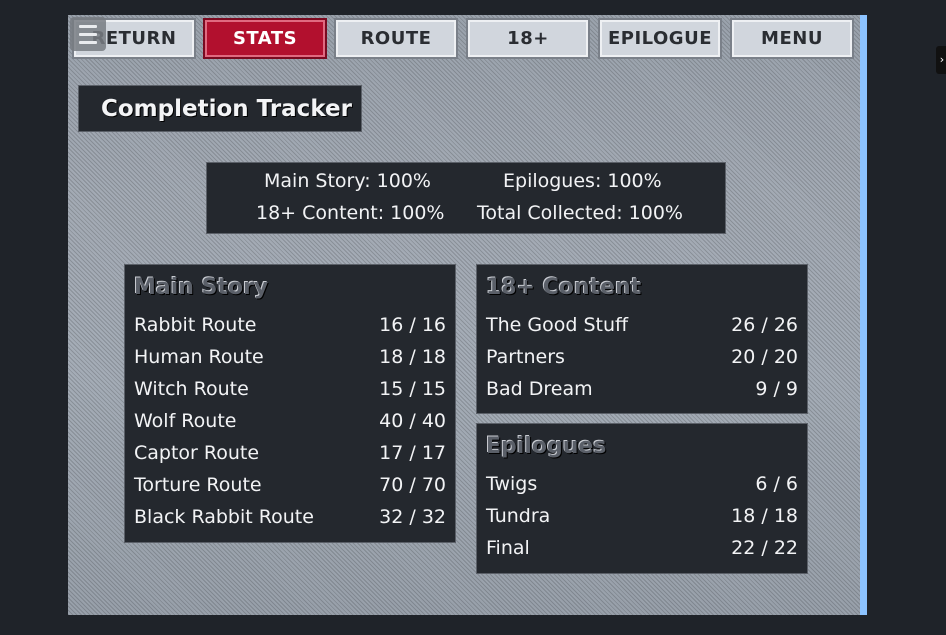 The width and height of the screenshot is (946, 635). I want to click on list-item: Human Route 18 / 18, so click(290, 357).